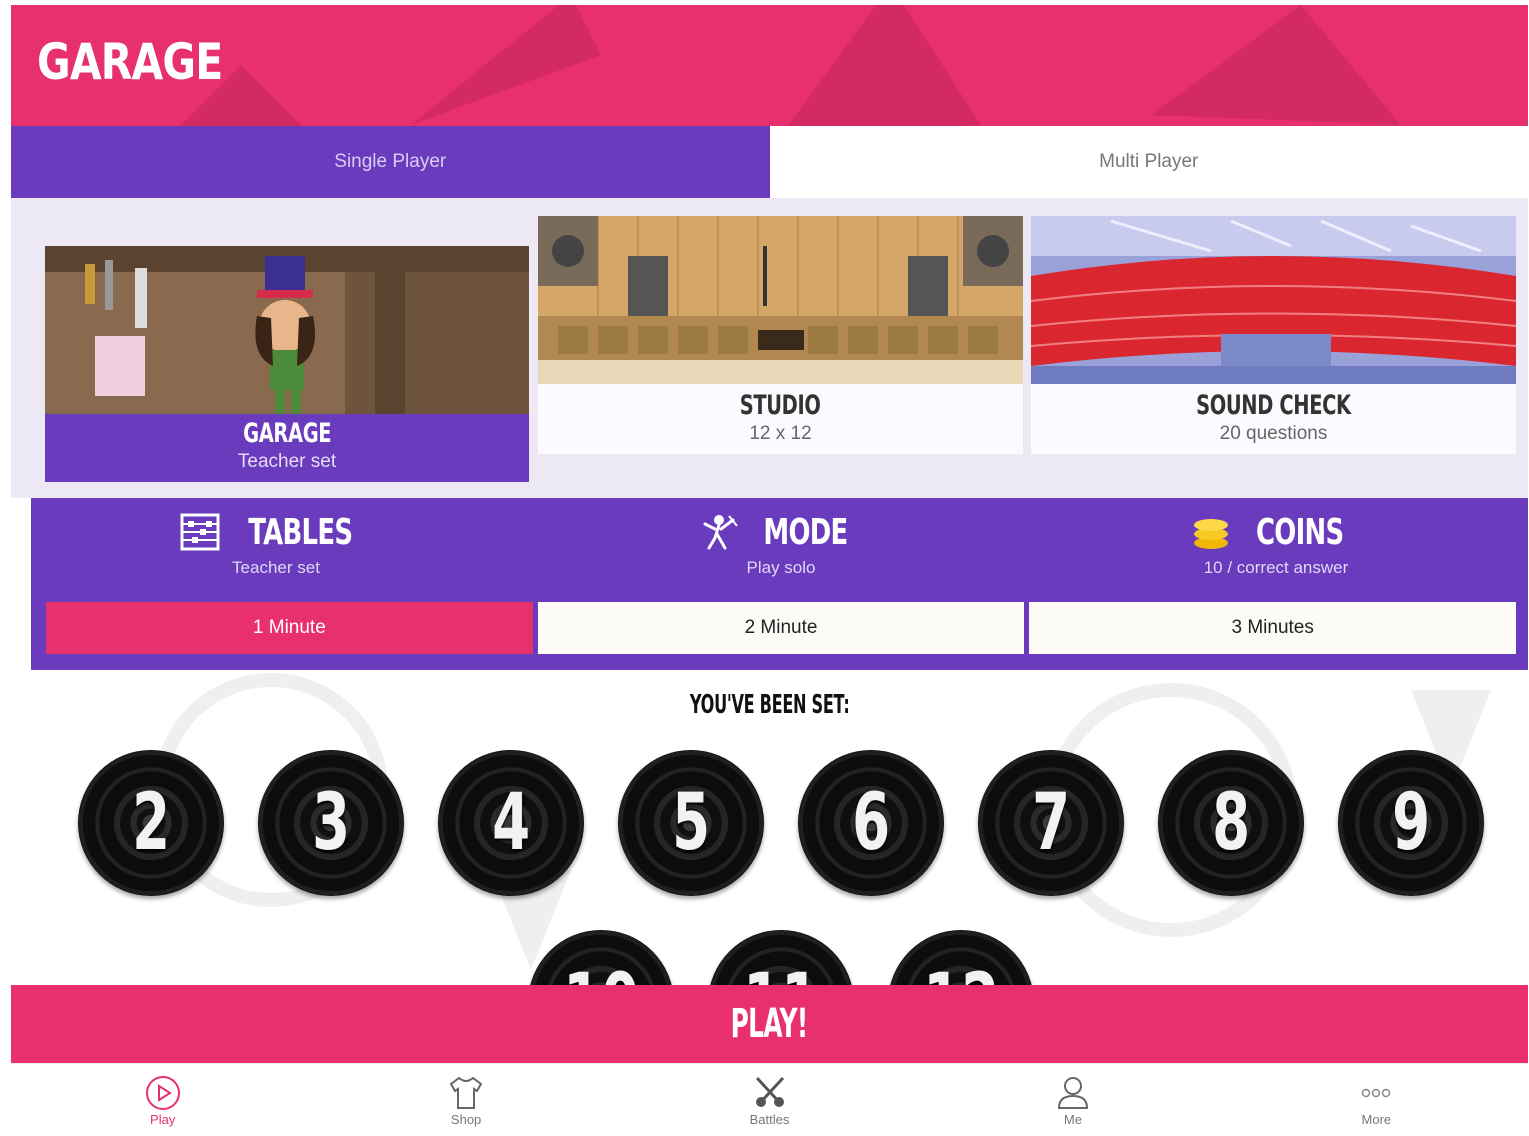 The height and width of the screenshot is (1136, 1529). Describe the element at coordinates (1376, 1119) in the screenshot. I see `nav-label: More` at that location.